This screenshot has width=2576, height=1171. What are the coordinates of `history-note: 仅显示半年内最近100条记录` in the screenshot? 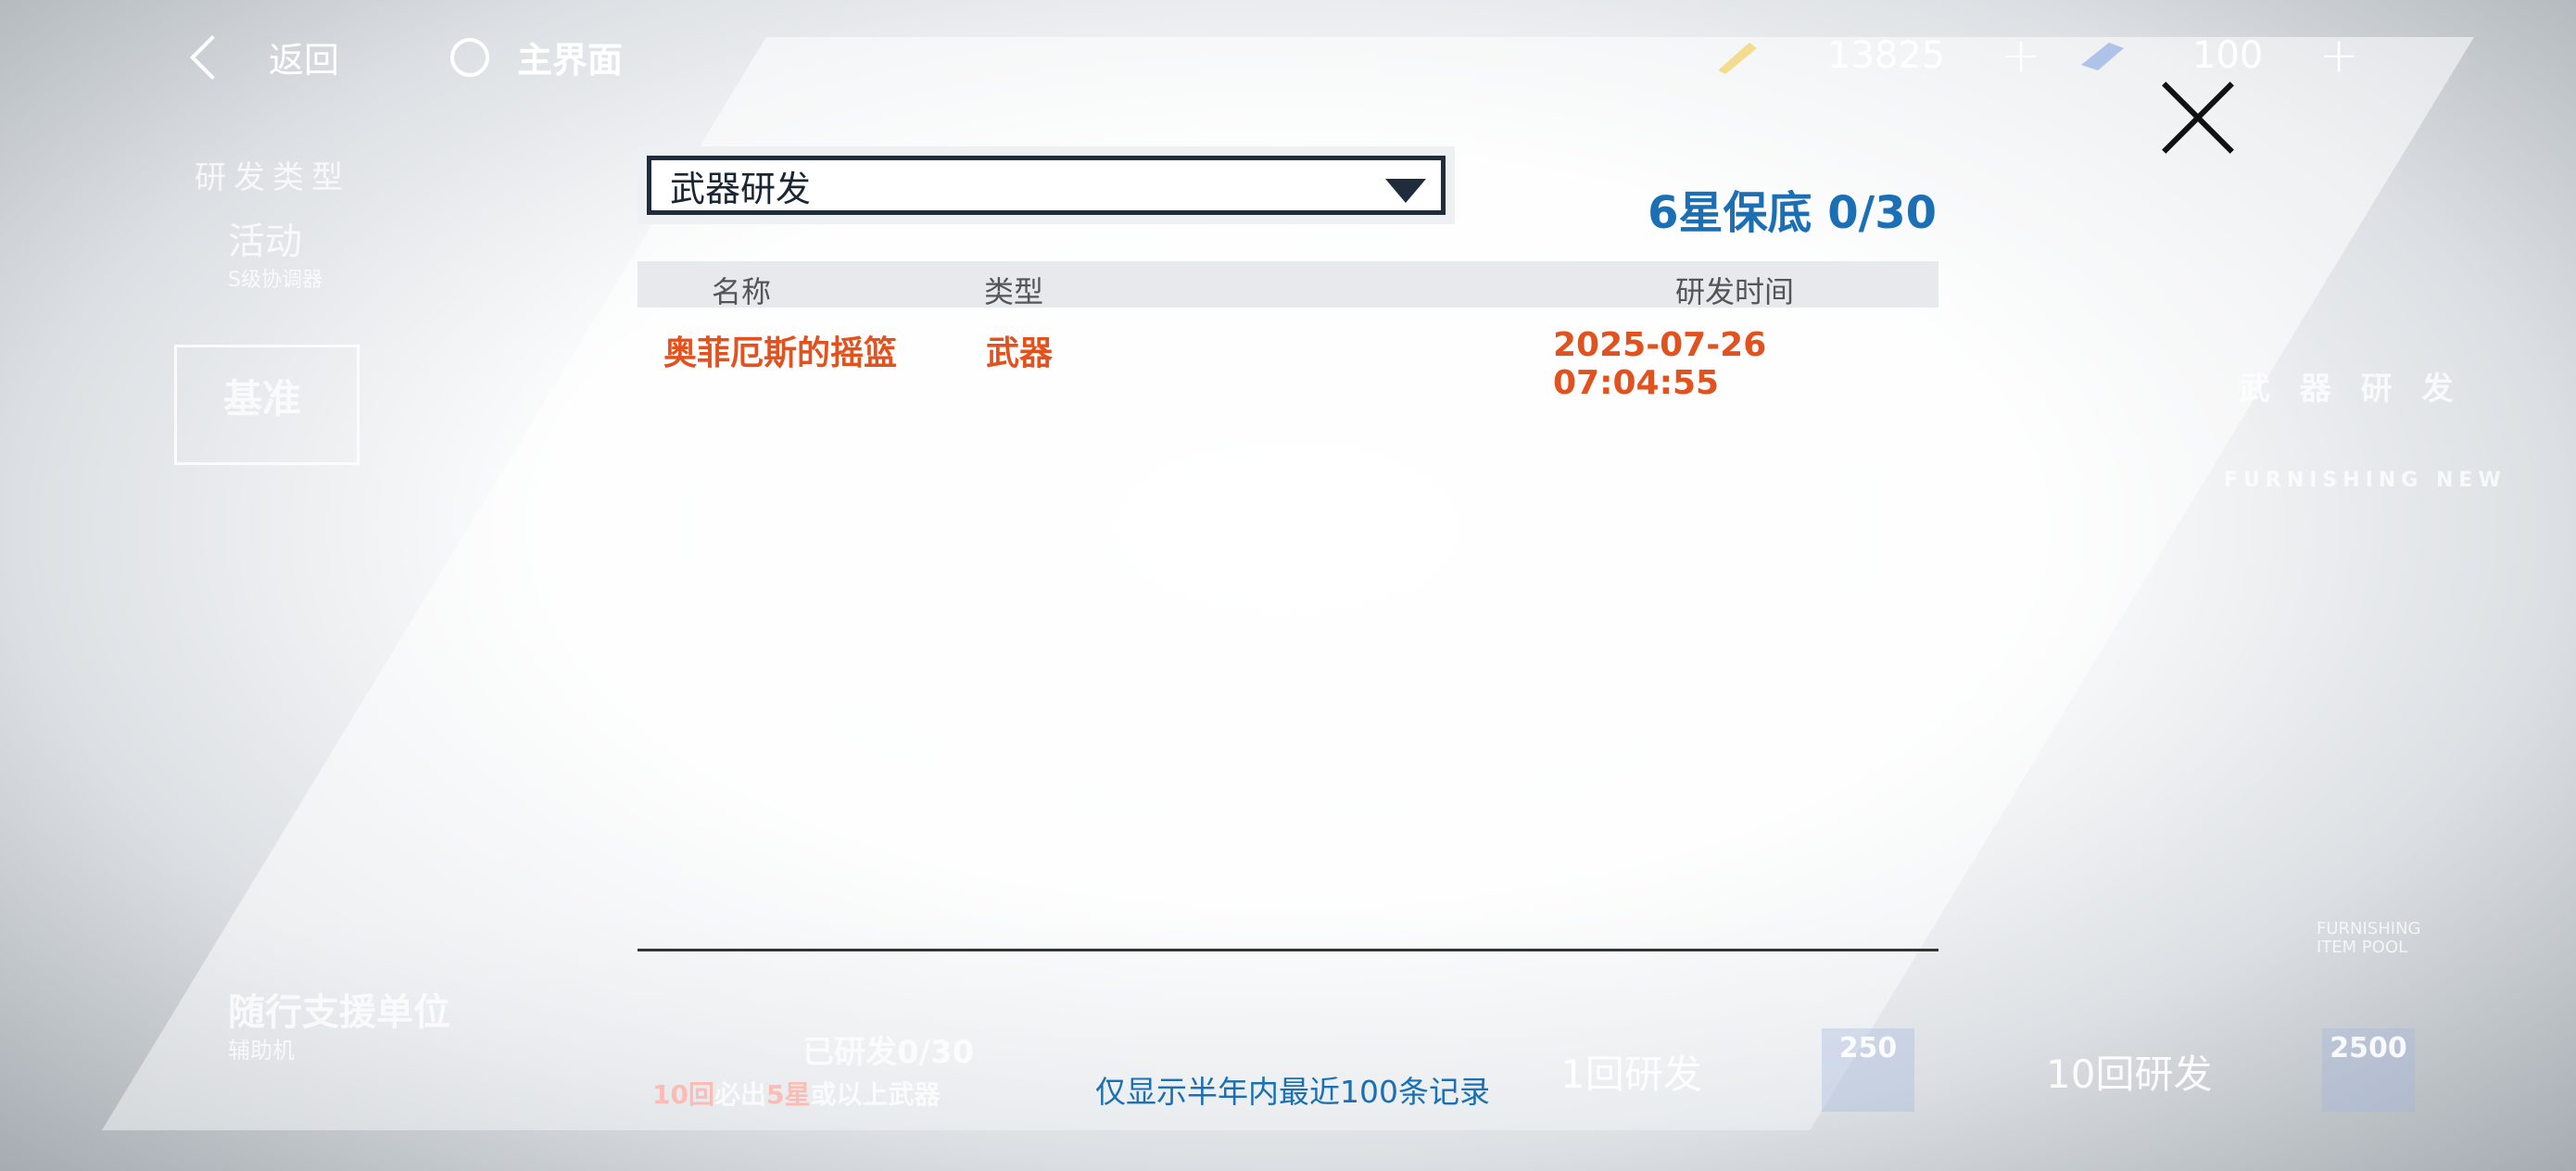 It's located at (1292, 1092).